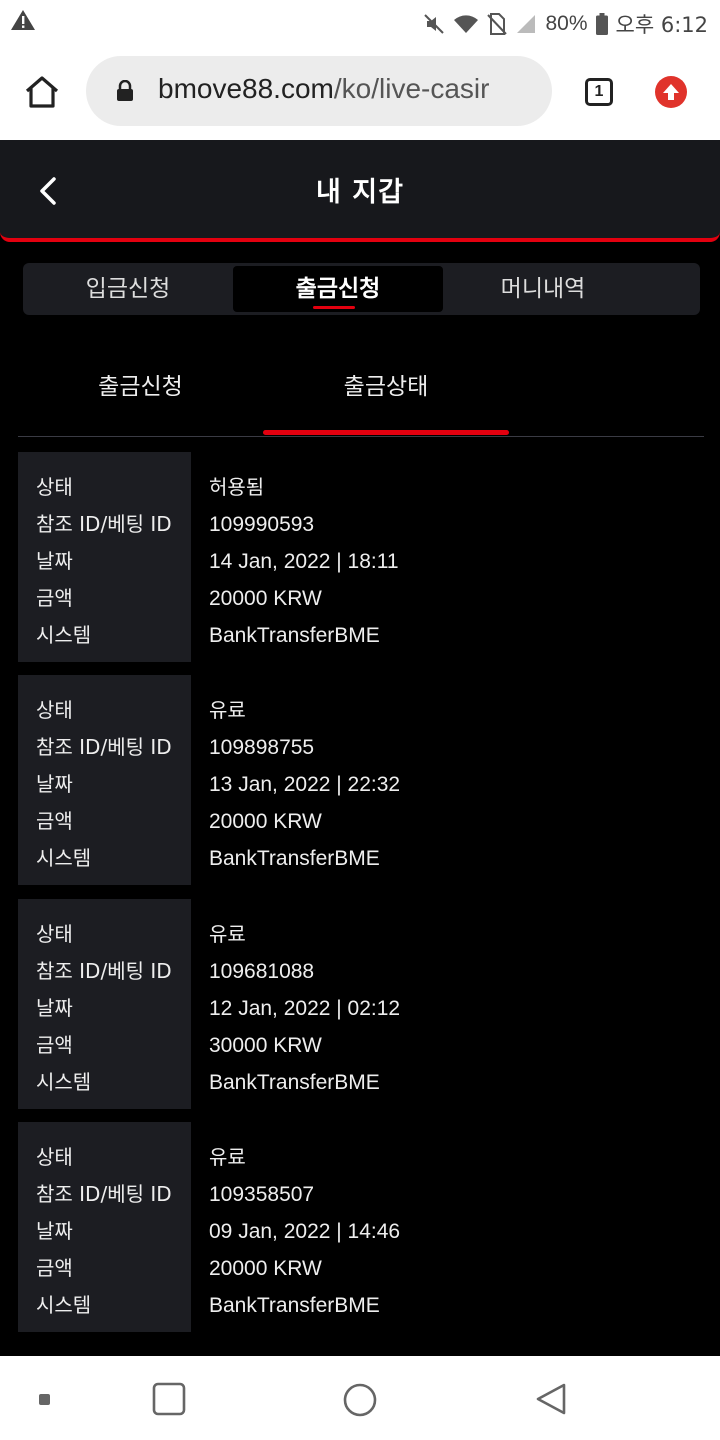 This screenshot has width=720, height=1440. I want to click on active-tab-indicator, so click(334, 307).